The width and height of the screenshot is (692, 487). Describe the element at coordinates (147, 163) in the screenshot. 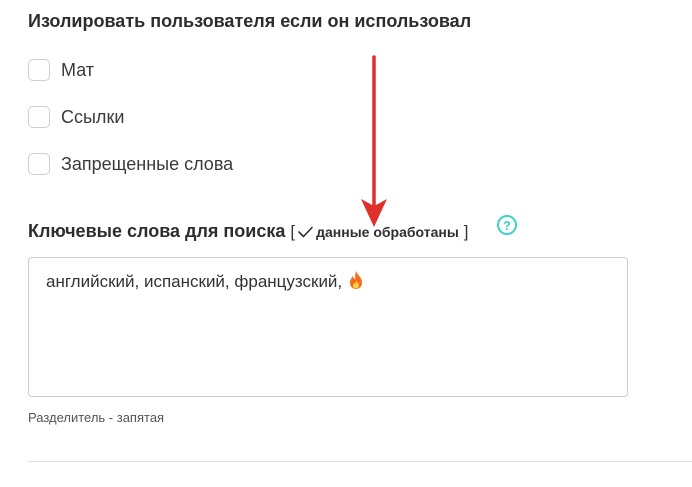

I see `forbidden-words-label: Запрещенные слова` at that location.